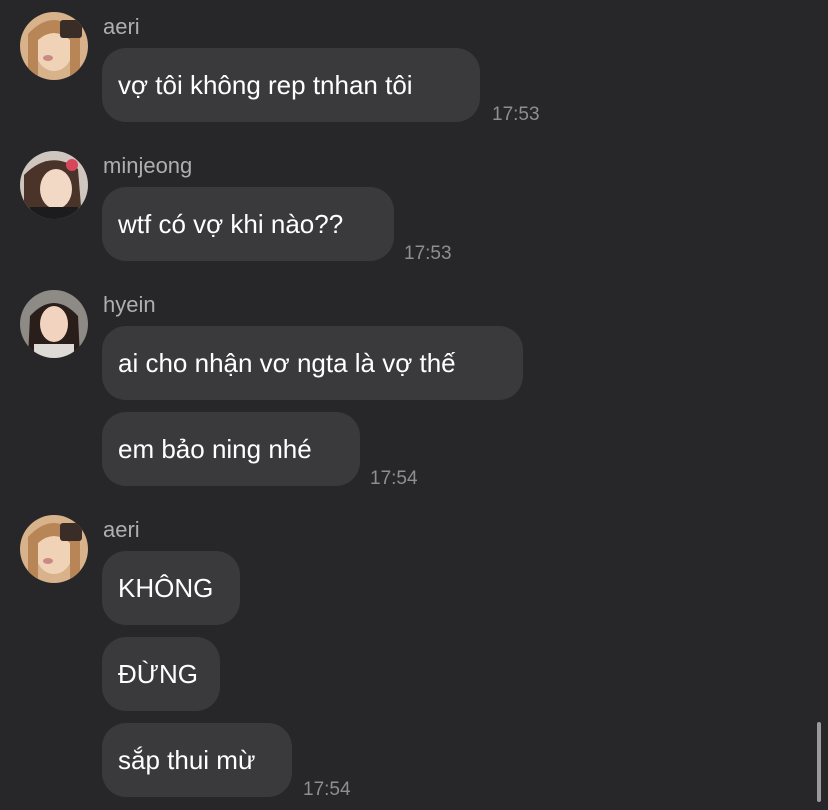 Image resolution: width=828 pixels, height=810 pixels. I want to click on message-bubble: ai cho nhận vơ ngta là vợ thế, so click(312, 363).